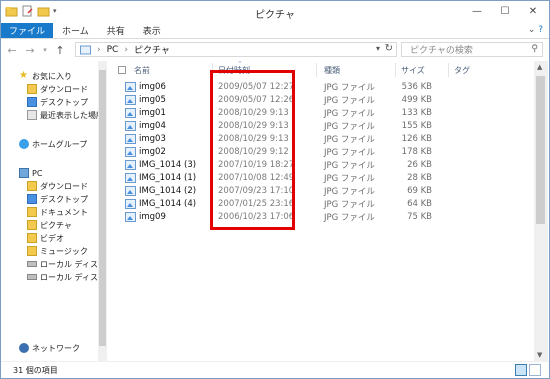  What do you see at coordinates (30, 173) in the screenshot?
I see `sidebar-item-pc: PC` at bounding box center [30, 173].